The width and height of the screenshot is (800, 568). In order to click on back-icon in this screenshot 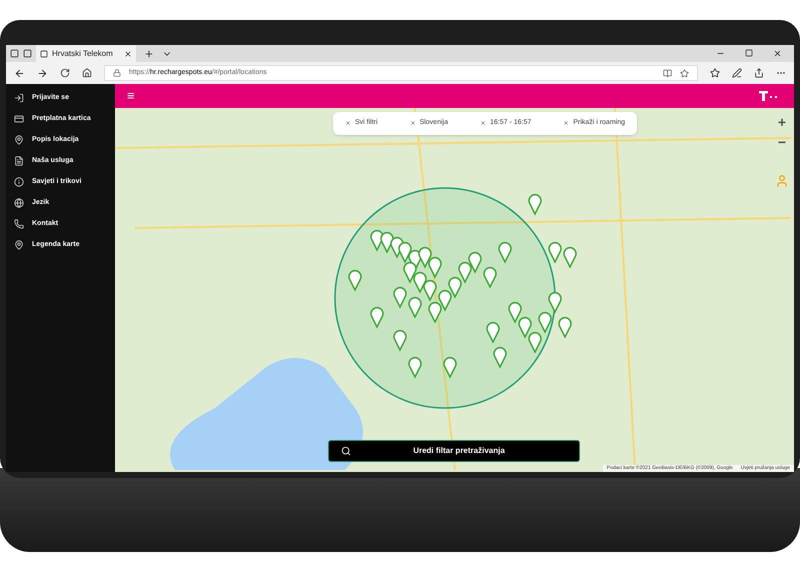, I will do `click(19, 73)`.